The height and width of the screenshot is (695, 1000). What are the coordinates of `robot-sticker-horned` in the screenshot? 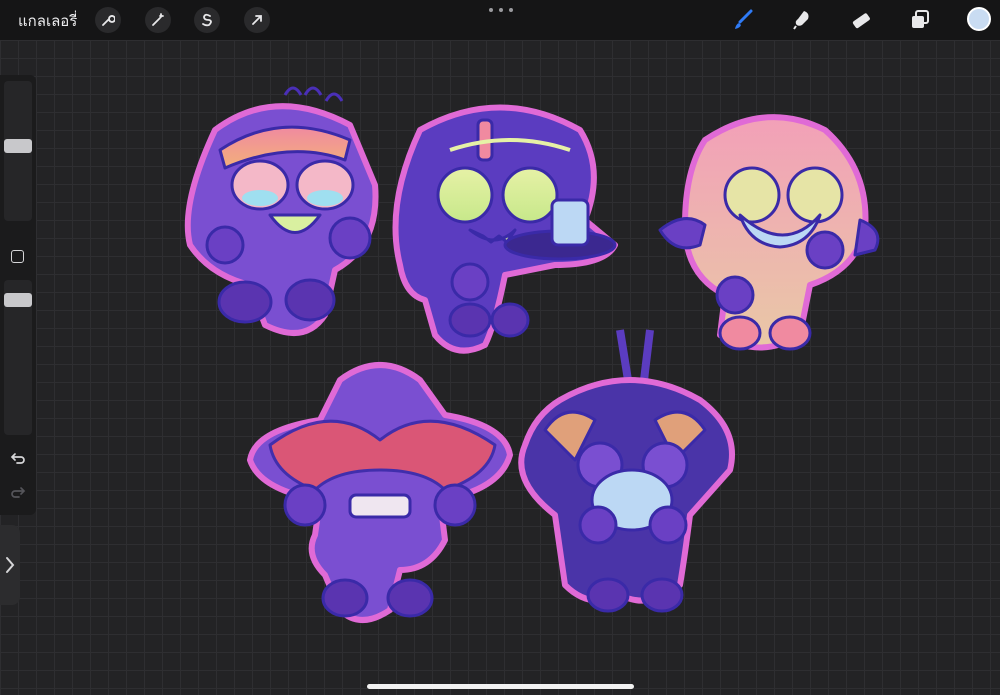 It's located at (626, 471).